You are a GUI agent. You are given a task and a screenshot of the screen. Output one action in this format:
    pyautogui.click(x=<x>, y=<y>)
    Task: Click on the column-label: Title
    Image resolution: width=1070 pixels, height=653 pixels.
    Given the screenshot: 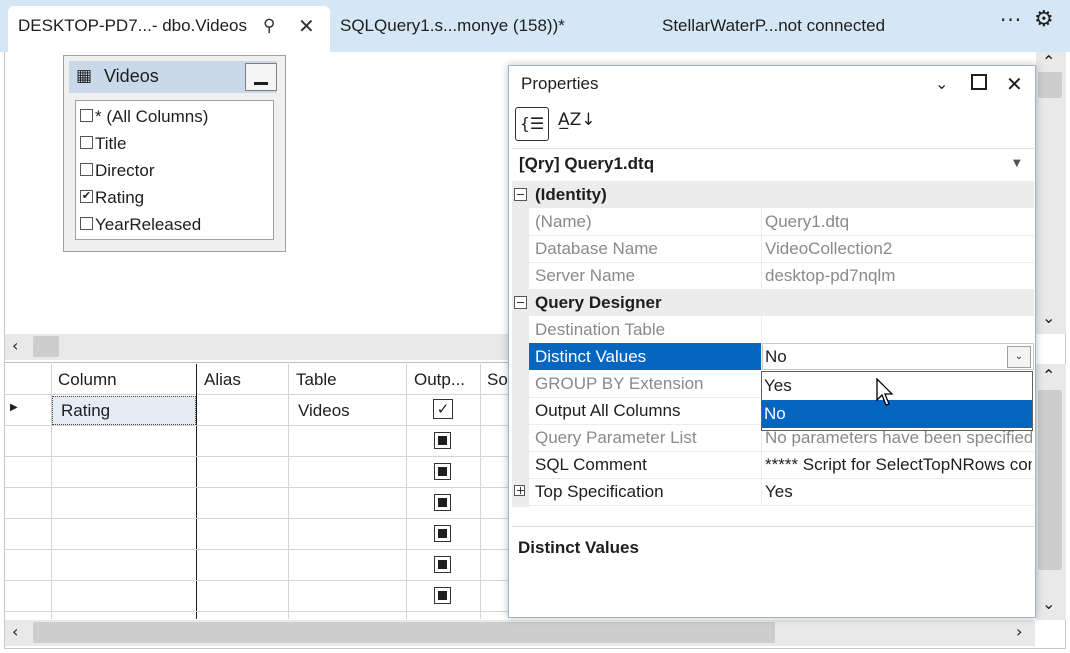 What is the action you would take?
    pyautogui.click(x=111, y=143)
    